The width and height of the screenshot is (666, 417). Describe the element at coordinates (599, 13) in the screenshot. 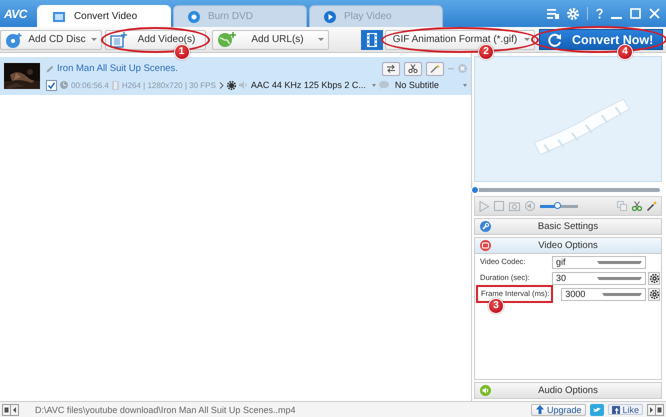

I see `help-icon` at that location.